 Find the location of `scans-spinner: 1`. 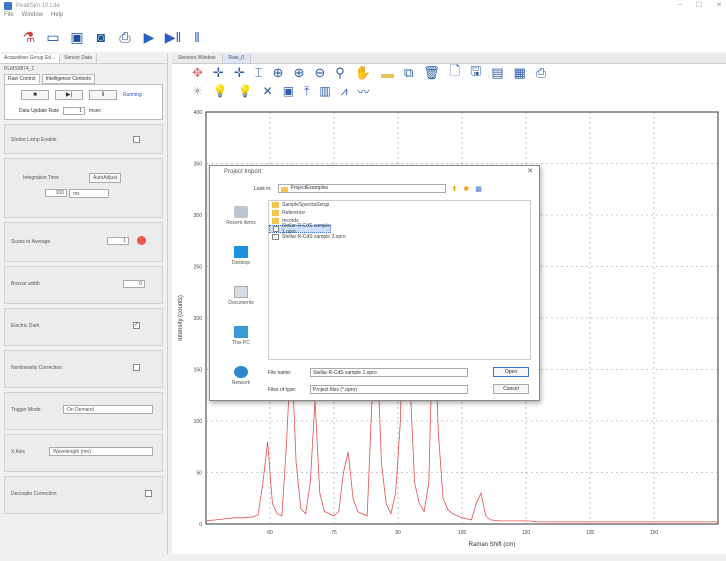

scans-spinner: 1 is located at coordinates (118, 241).